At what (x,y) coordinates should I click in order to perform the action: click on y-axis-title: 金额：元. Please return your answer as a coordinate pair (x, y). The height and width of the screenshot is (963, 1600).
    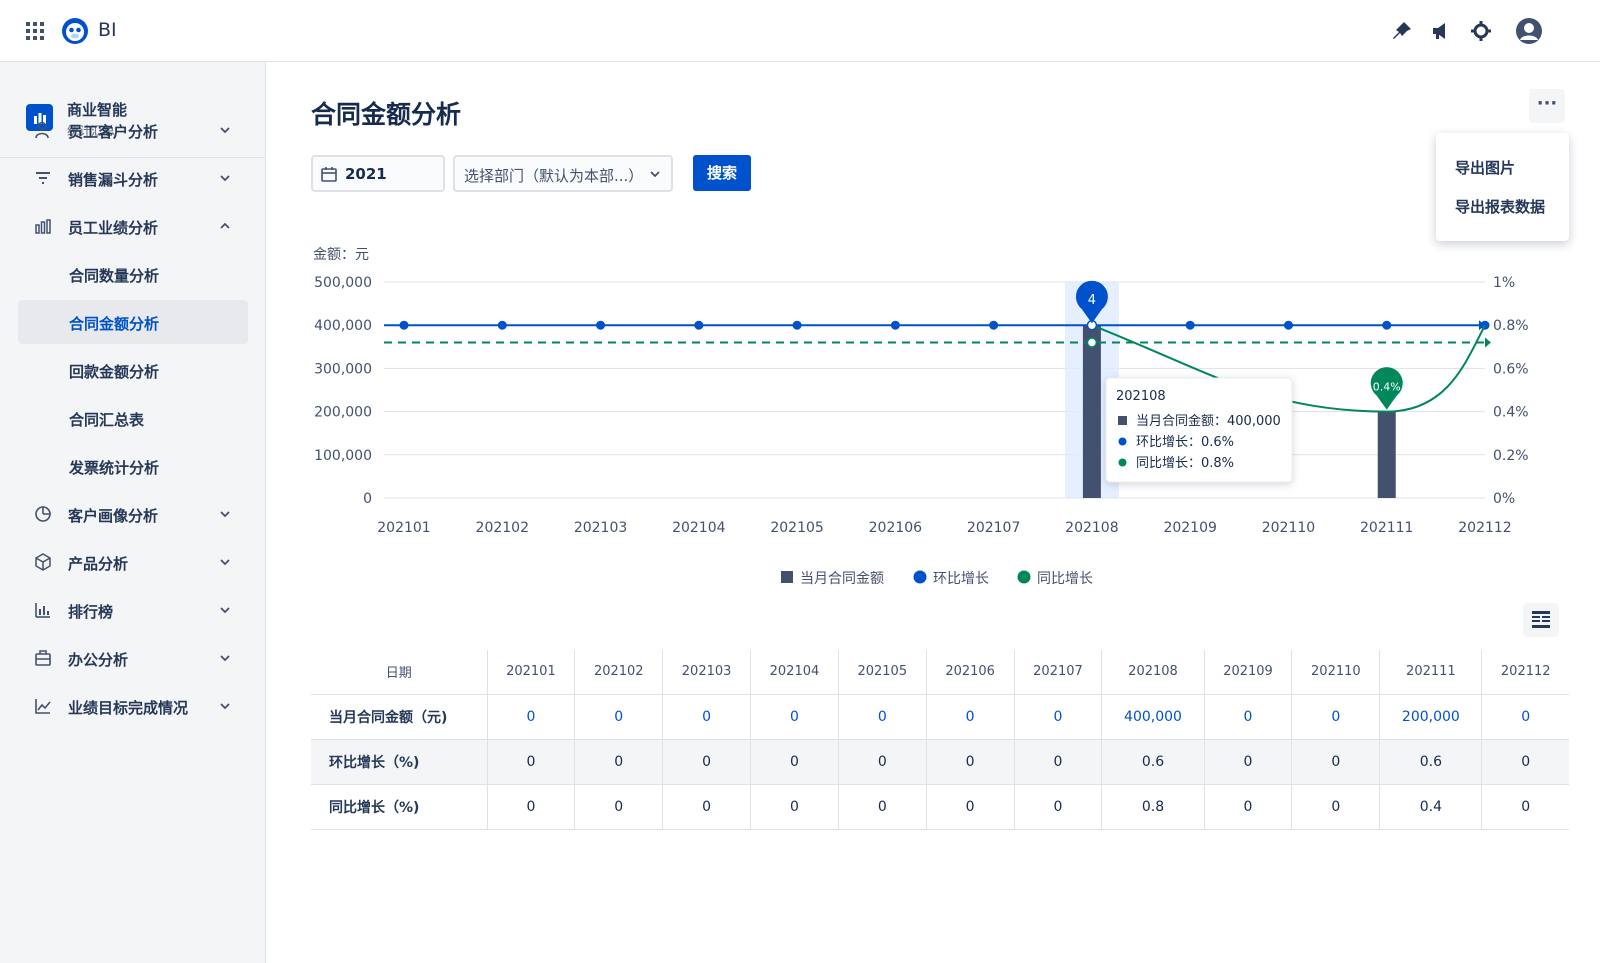
    Looking at the image, I should click on (341, 255).